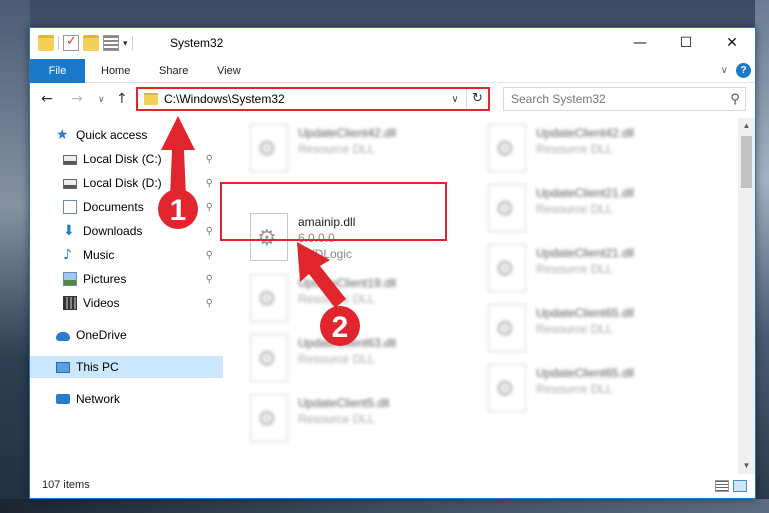 This screenshot has width=769, height=513. Describe the element at coordinates (173, 71) in the screenshot. I see `tab-share: Share` at that location.